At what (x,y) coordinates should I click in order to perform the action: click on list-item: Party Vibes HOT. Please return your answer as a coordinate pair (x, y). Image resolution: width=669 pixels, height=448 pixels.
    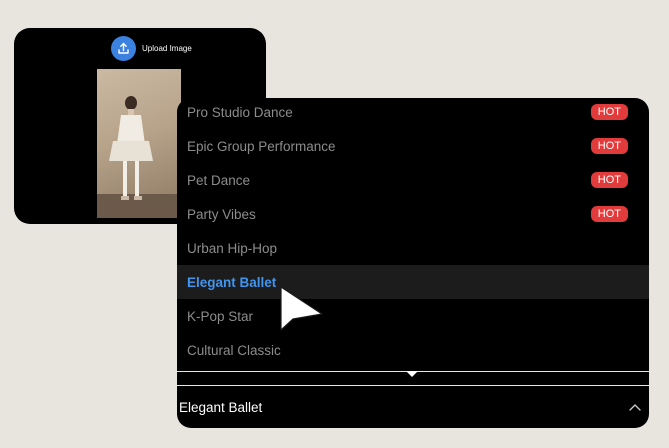
    Looking at the image, I should click on (413, 214).